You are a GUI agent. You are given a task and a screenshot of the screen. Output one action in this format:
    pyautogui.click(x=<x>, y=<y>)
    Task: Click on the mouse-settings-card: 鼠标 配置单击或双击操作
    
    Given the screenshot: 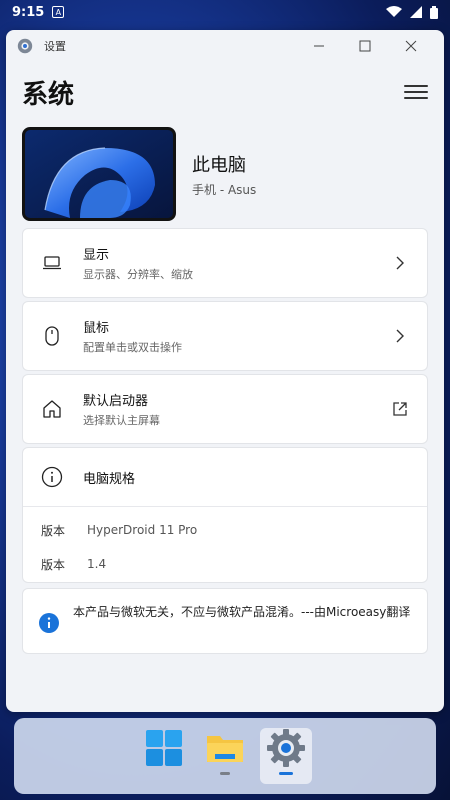 What is the action you would take?
    pyautogui.click(x=225, y=336)
    